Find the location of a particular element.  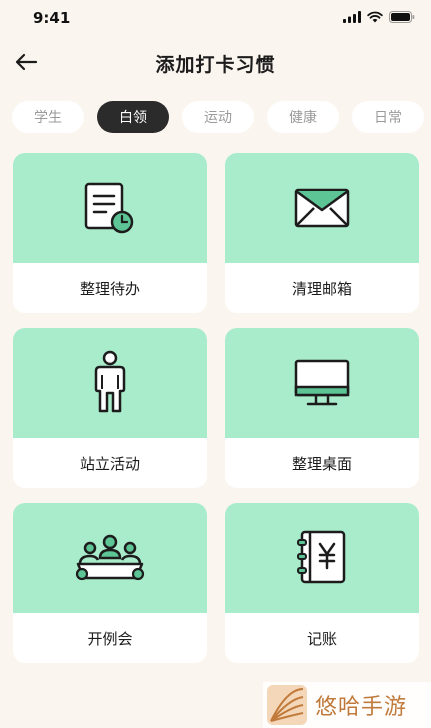

signal-icon is located at coordinates (352, 17).